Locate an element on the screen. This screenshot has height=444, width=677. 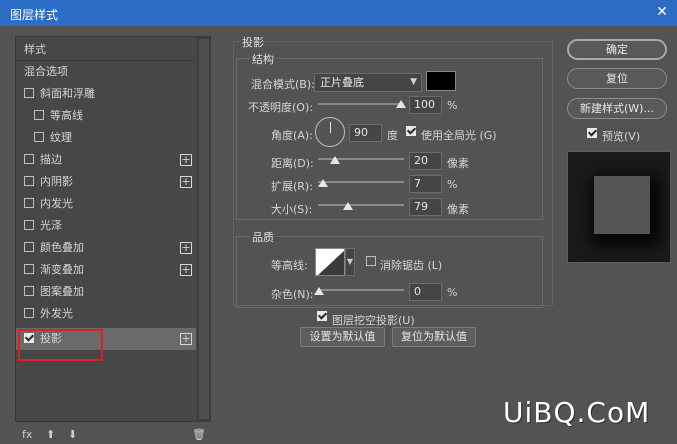
contour-dropdown-chevron-icon: ▼ is located at coordinates (350, 262).